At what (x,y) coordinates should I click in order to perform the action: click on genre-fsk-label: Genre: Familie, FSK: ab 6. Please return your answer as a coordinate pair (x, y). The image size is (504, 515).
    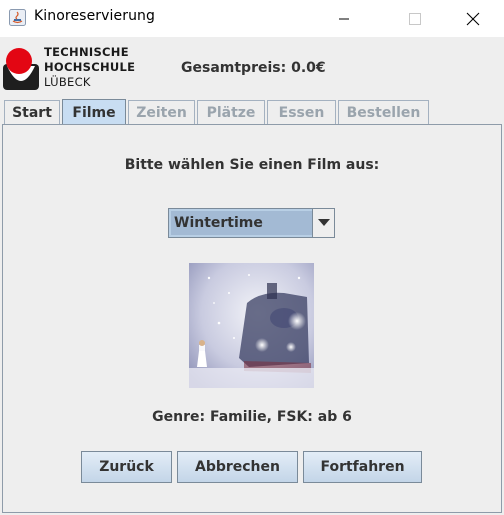
    Looking at the image, I should click on (252, 417).